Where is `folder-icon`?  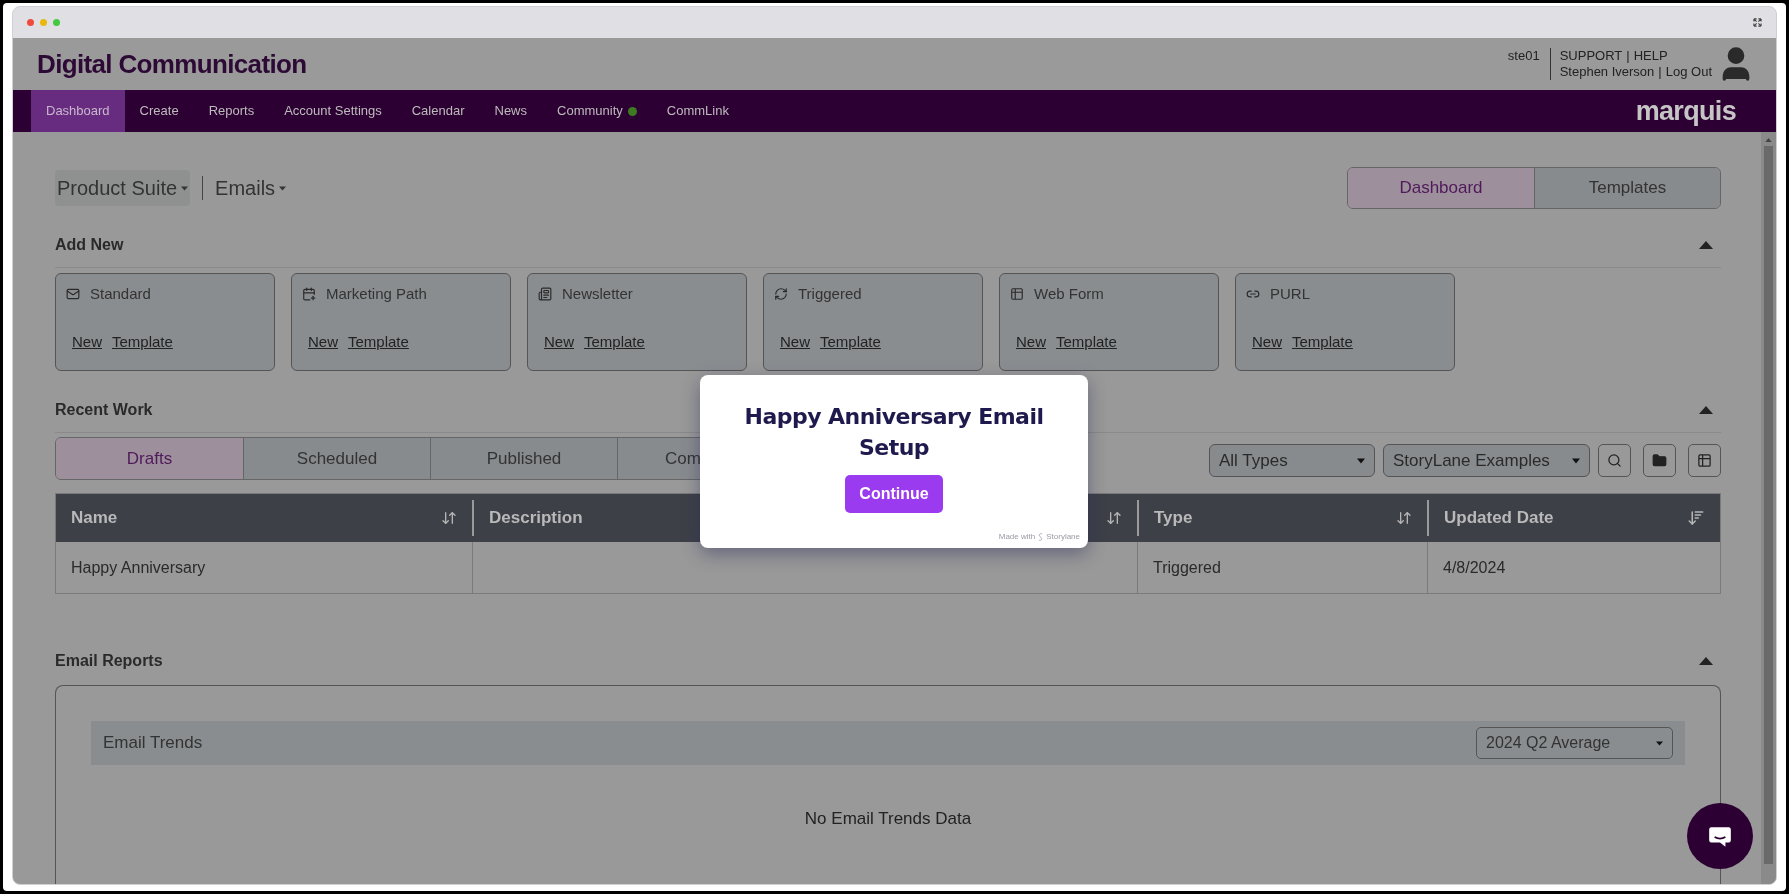
folder-icon is located at coordinates (1659, 460).